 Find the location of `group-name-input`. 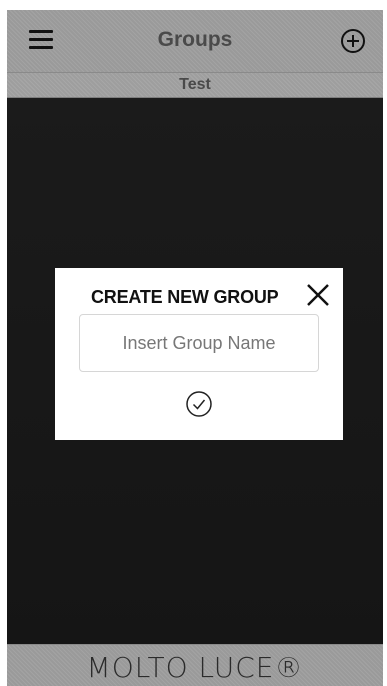

group-name-input is located at coordinates (199, 343).